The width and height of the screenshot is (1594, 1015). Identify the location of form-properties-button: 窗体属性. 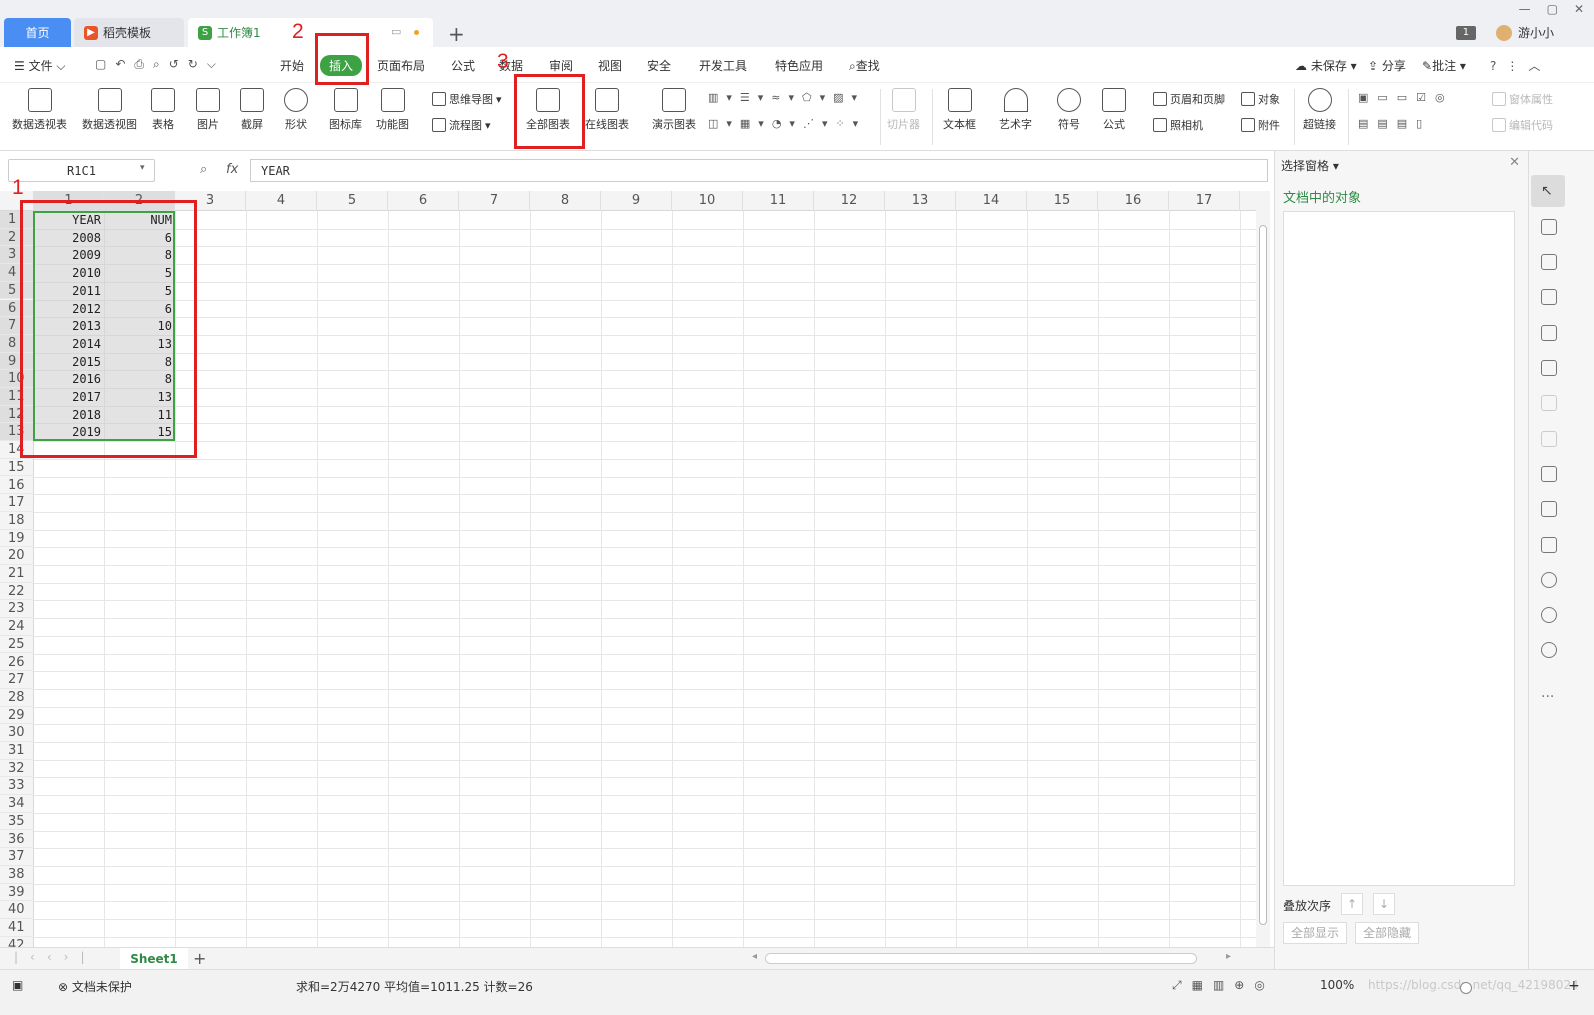
(1522, 99).